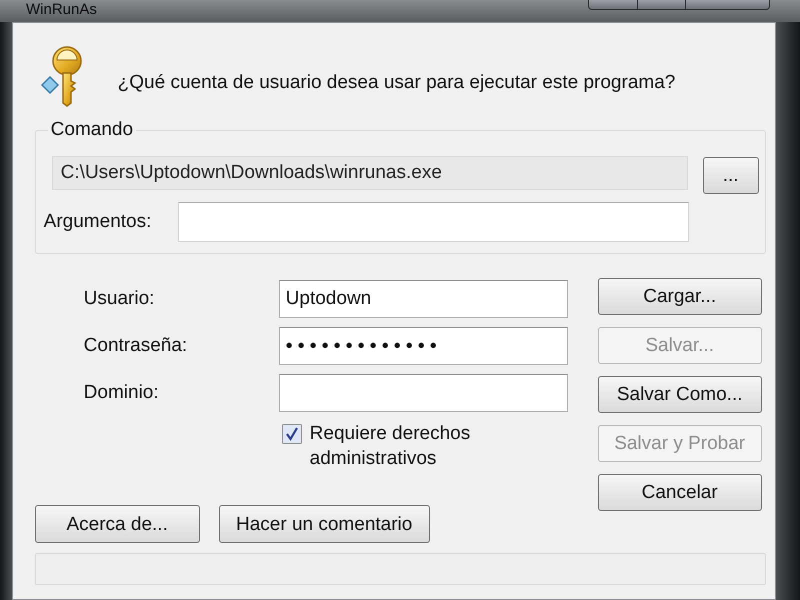 The image size is (800, 600). What do you see at coordinates (122, 392) in the screenshot?
I see `field-label: Dominio:` at bounding box center [122, 392].